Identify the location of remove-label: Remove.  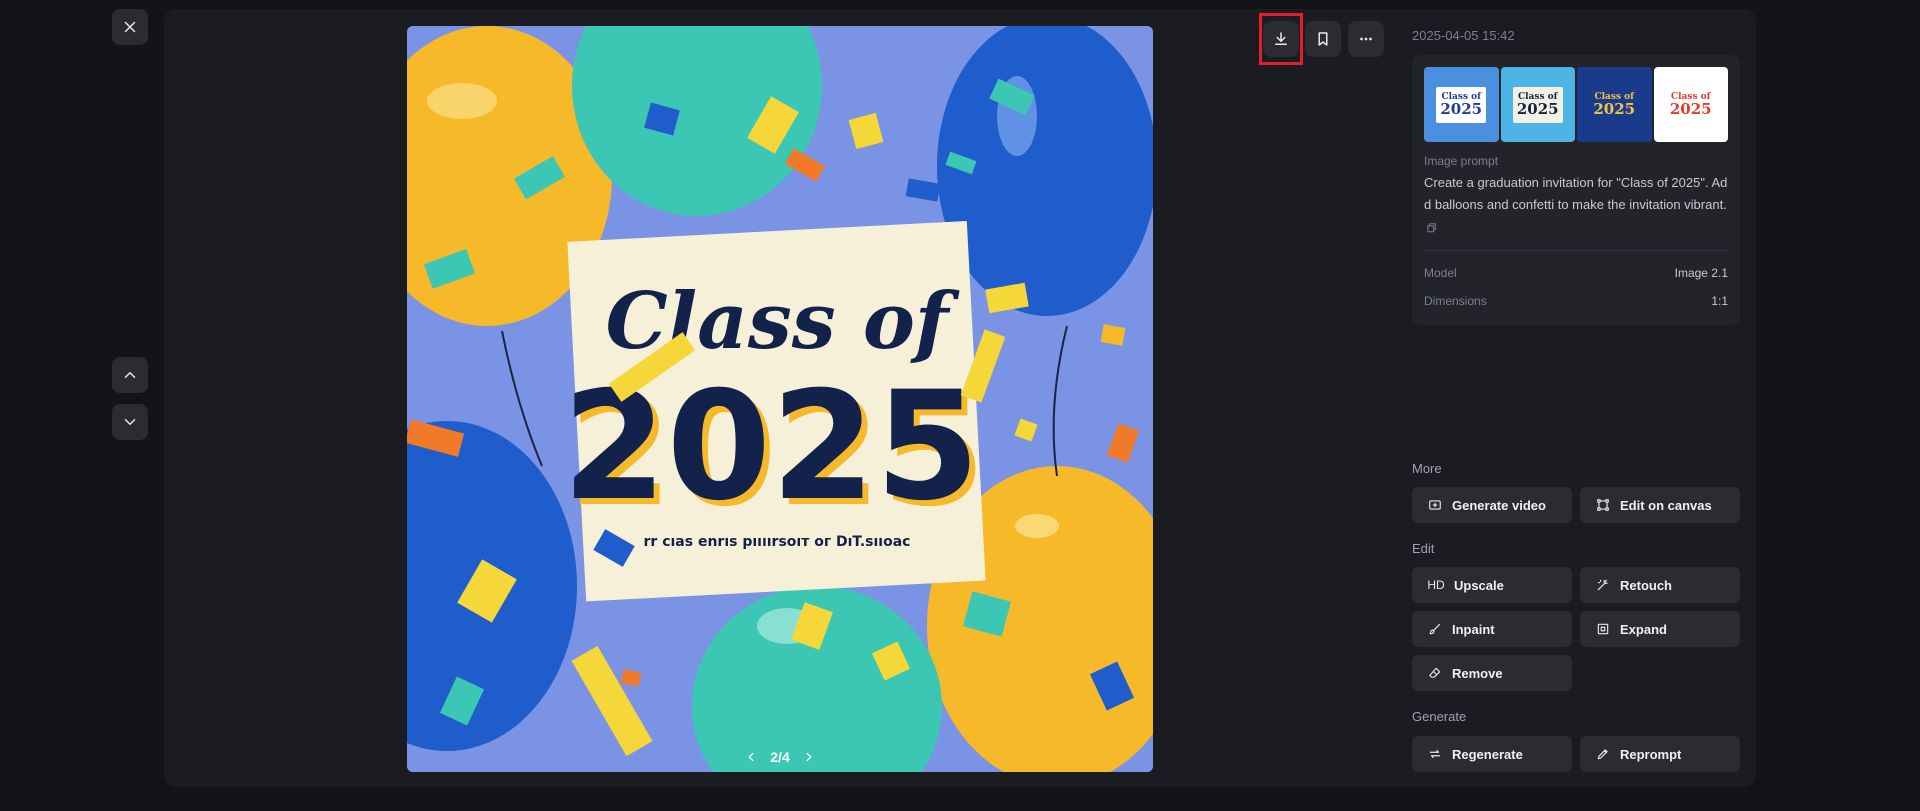
(1477, 673).